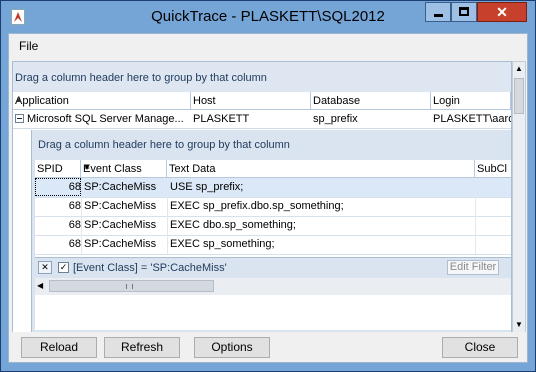 The width and height of the screenshot is (536, 372). What do you see at coordinates (273, 286) in the screenshot?
I see `detail-horizontal-scrollbar: ◀` at bounding box center [273, 286].